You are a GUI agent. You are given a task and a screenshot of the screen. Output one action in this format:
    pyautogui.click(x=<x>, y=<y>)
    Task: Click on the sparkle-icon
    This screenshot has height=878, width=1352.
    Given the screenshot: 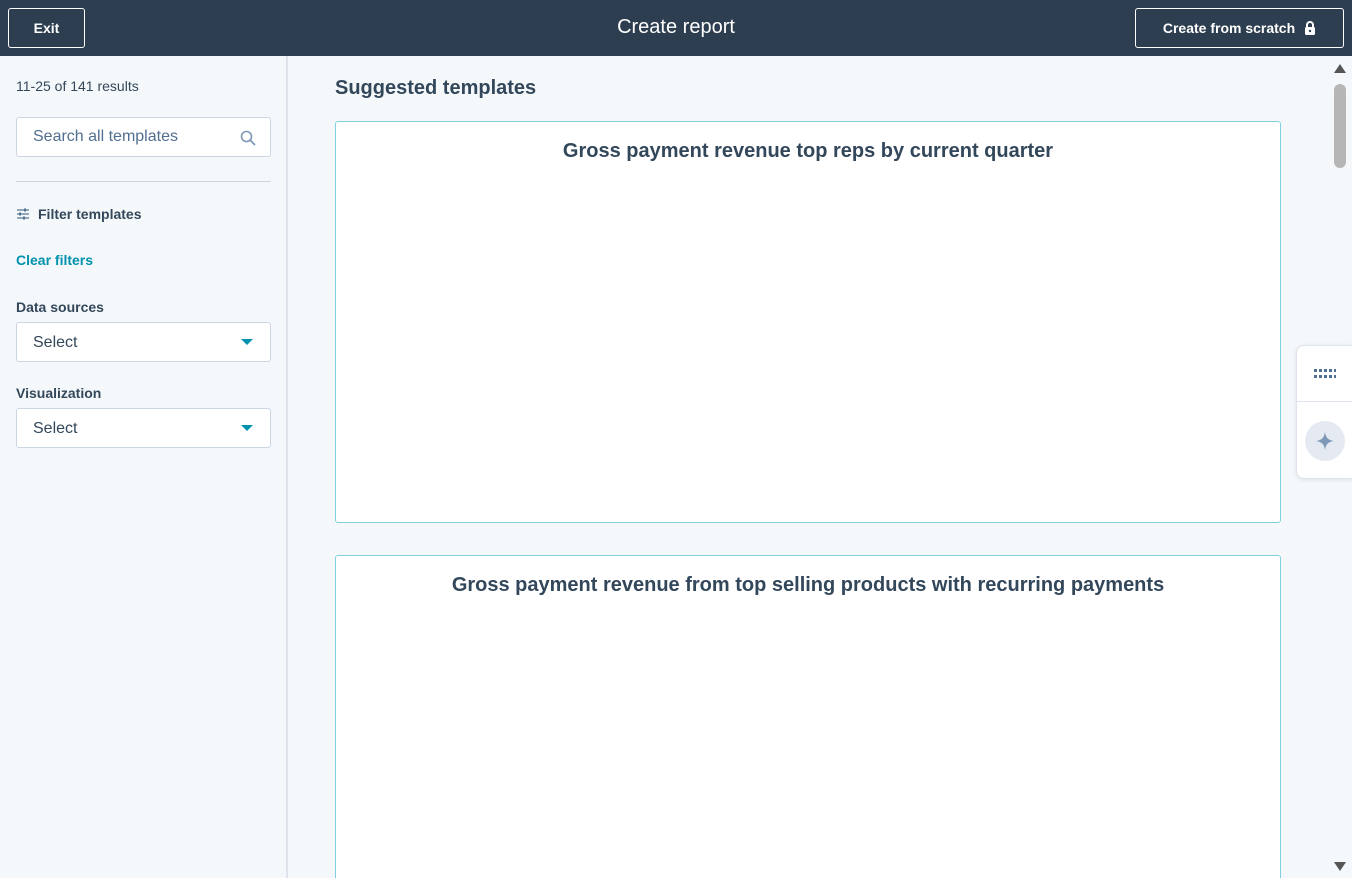 What is the action you would take?
    pyautogui.click(x=1325, y=441)
    